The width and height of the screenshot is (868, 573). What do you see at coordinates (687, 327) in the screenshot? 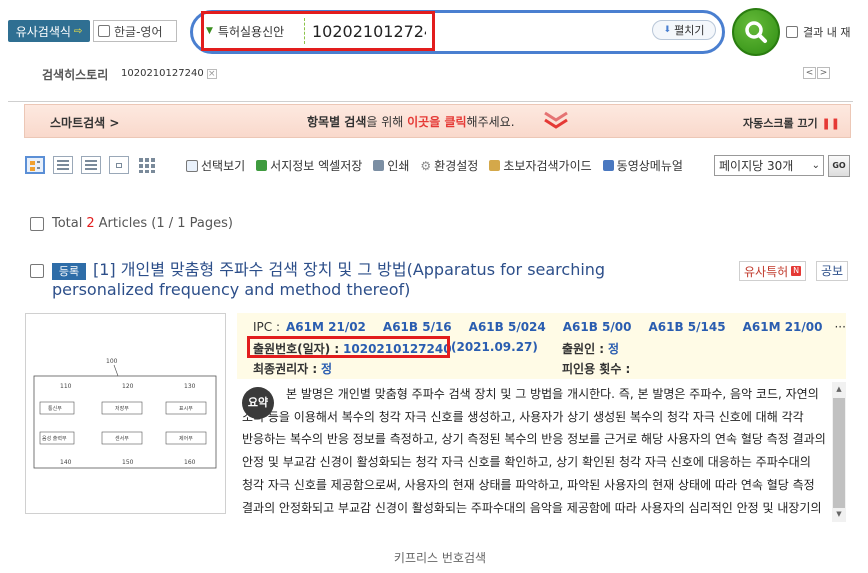
I see `ipc-code: A61B 5/145` at bounding box center [687, 327].